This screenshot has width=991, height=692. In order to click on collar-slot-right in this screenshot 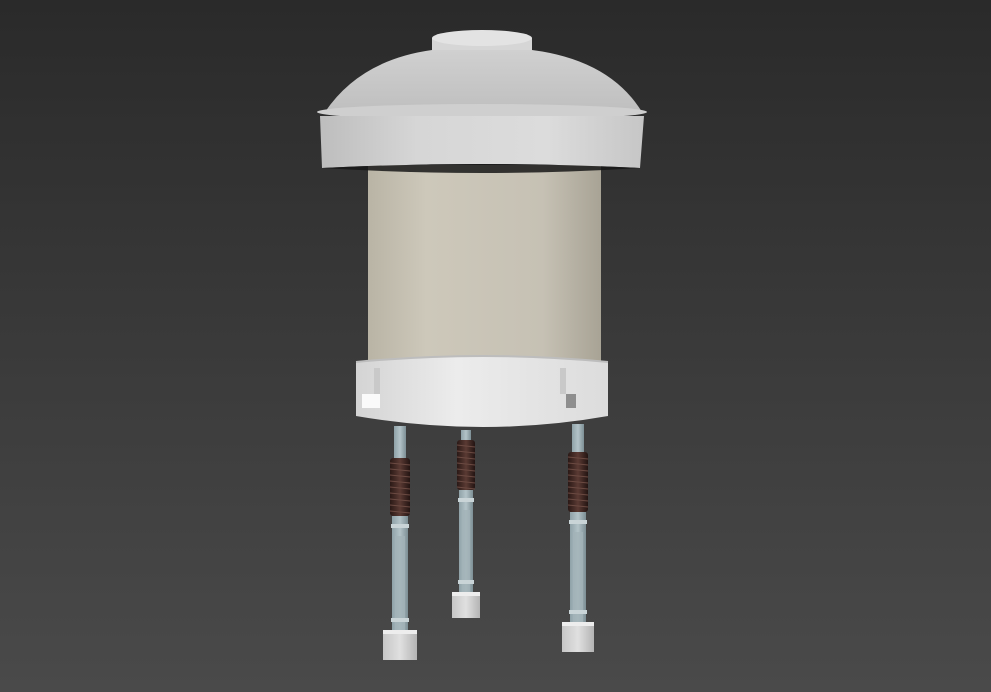, I will do `click(563, 381)`.